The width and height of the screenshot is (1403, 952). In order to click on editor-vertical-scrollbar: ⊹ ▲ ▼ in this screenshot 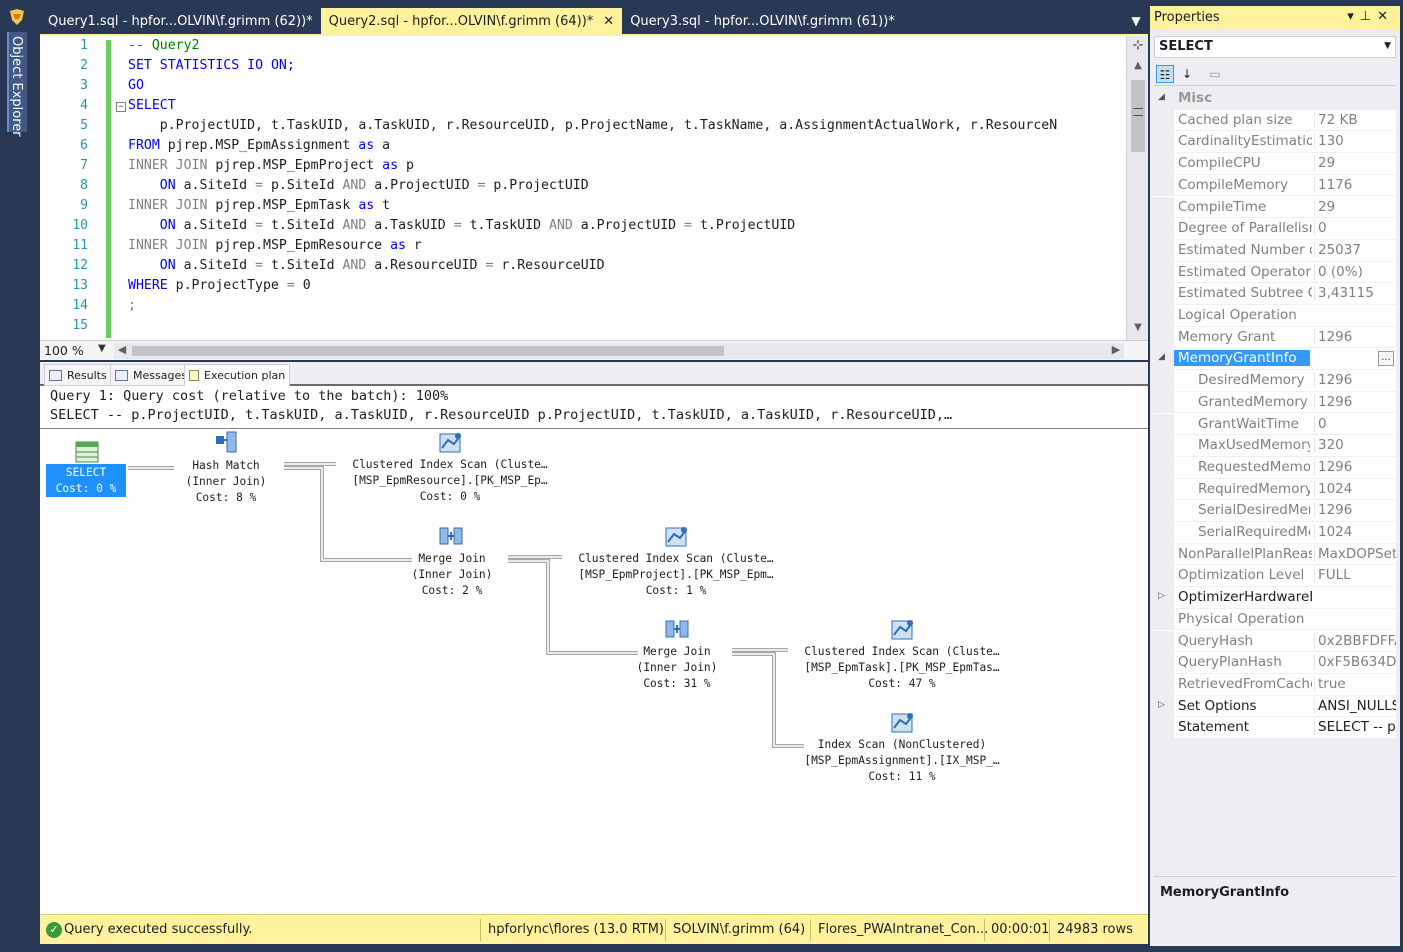, I will do `click(1137, 189)`.